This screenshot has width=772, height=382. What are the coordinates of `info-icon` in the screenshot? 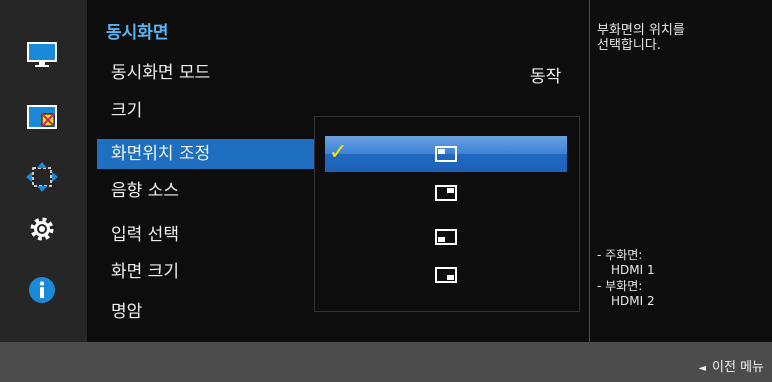 It's located at (42, 290).